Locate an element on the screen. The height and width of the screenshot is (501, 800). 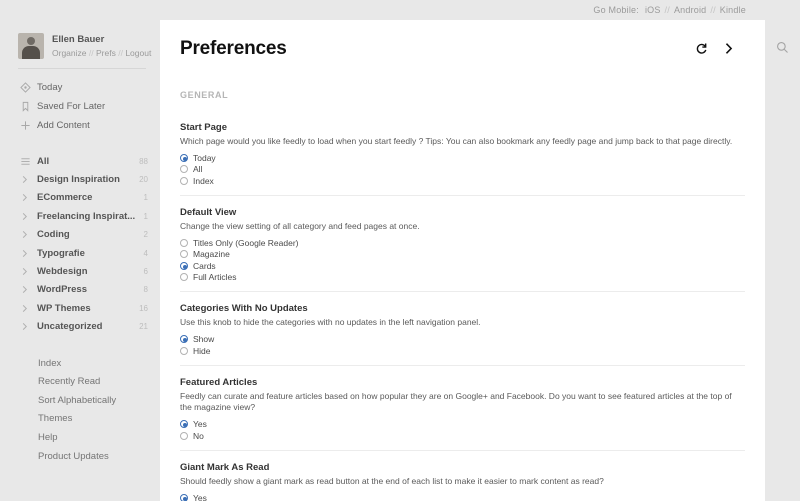
radio-option-titles-only: Titles Only (Google Reader) is located at coordinates (462, 242).